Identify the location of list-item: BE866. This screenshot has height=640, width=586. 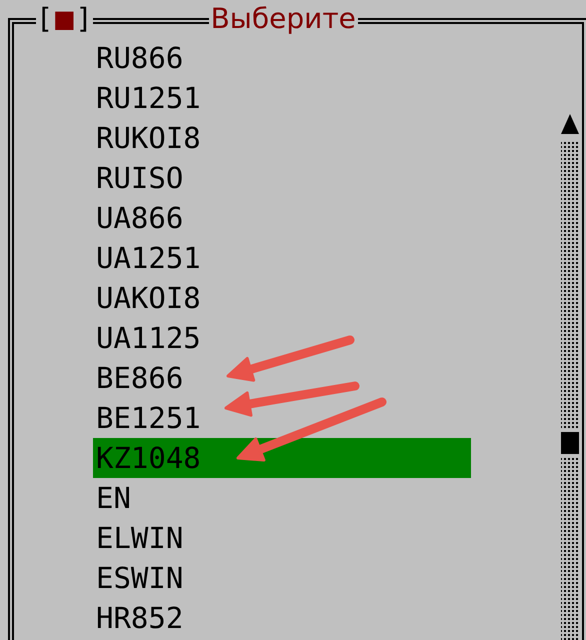
(282, 378).